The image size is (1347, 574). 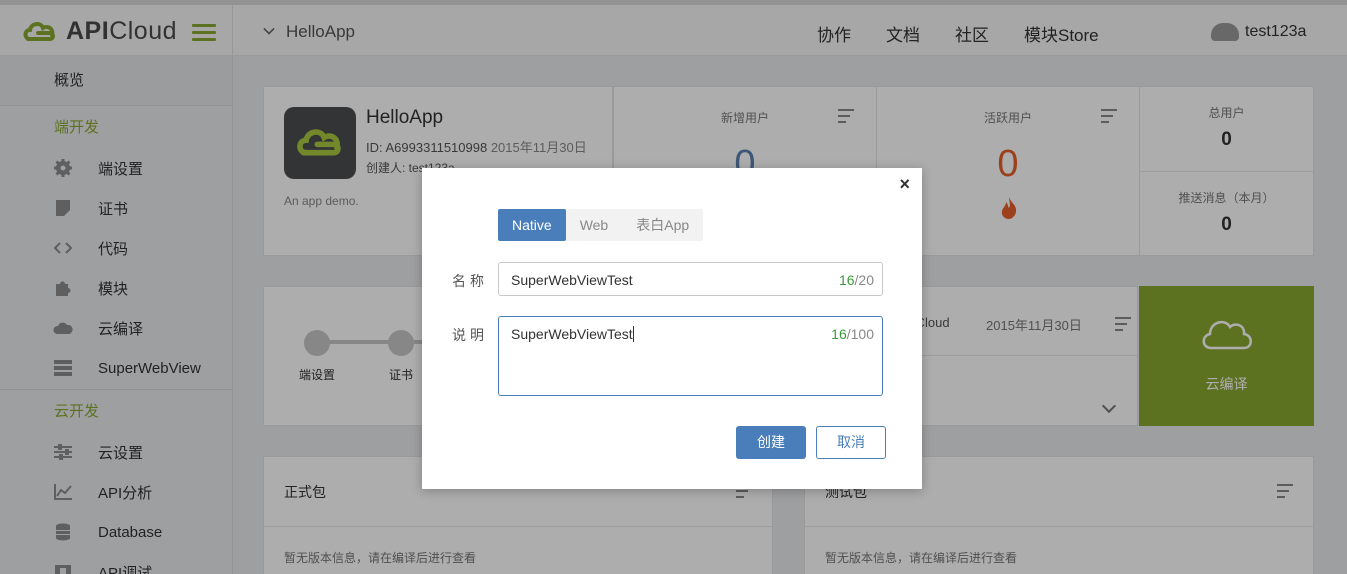 What do you see at coordinates (856, 280) in the screenshot?
I see `name-char-counter: 16/20` at bounding box center [856, 280].